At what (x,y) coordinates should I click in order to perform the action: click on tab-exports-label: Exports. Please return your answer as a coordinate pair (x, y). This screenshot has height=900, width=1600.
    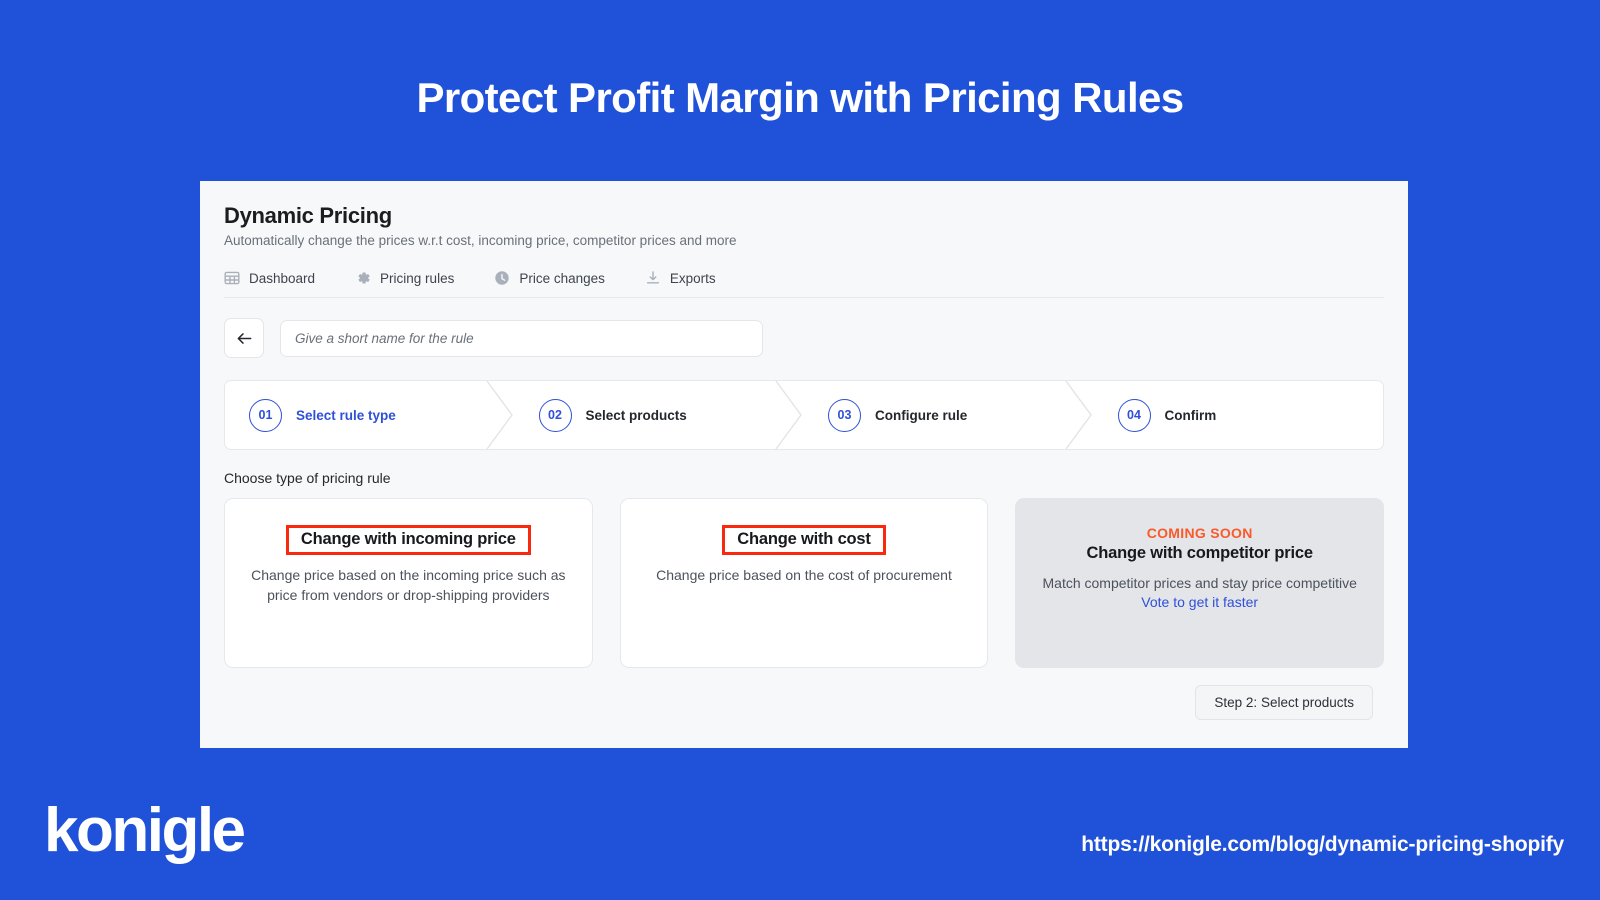
    Looking at the image, I should click on (692, 278).